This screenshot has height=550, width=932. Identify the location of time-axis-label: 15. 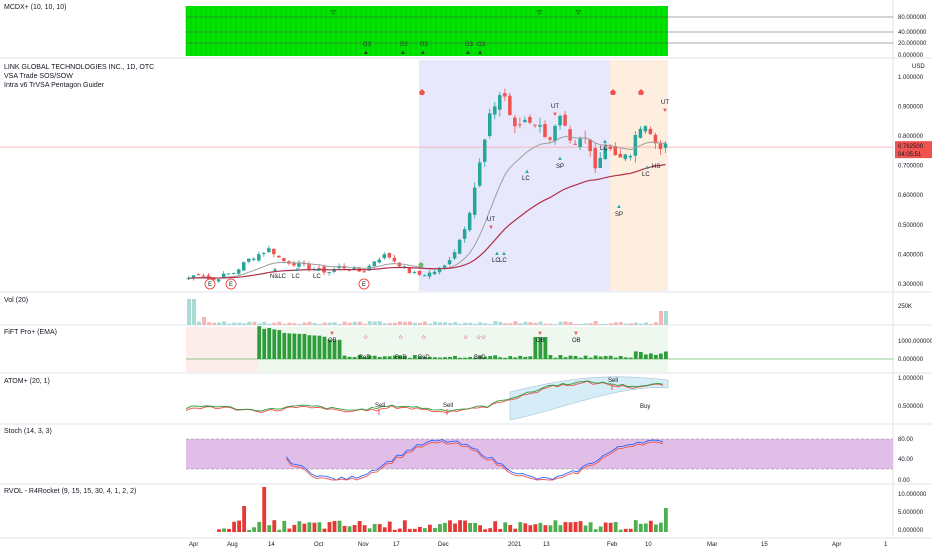
(764, 545).